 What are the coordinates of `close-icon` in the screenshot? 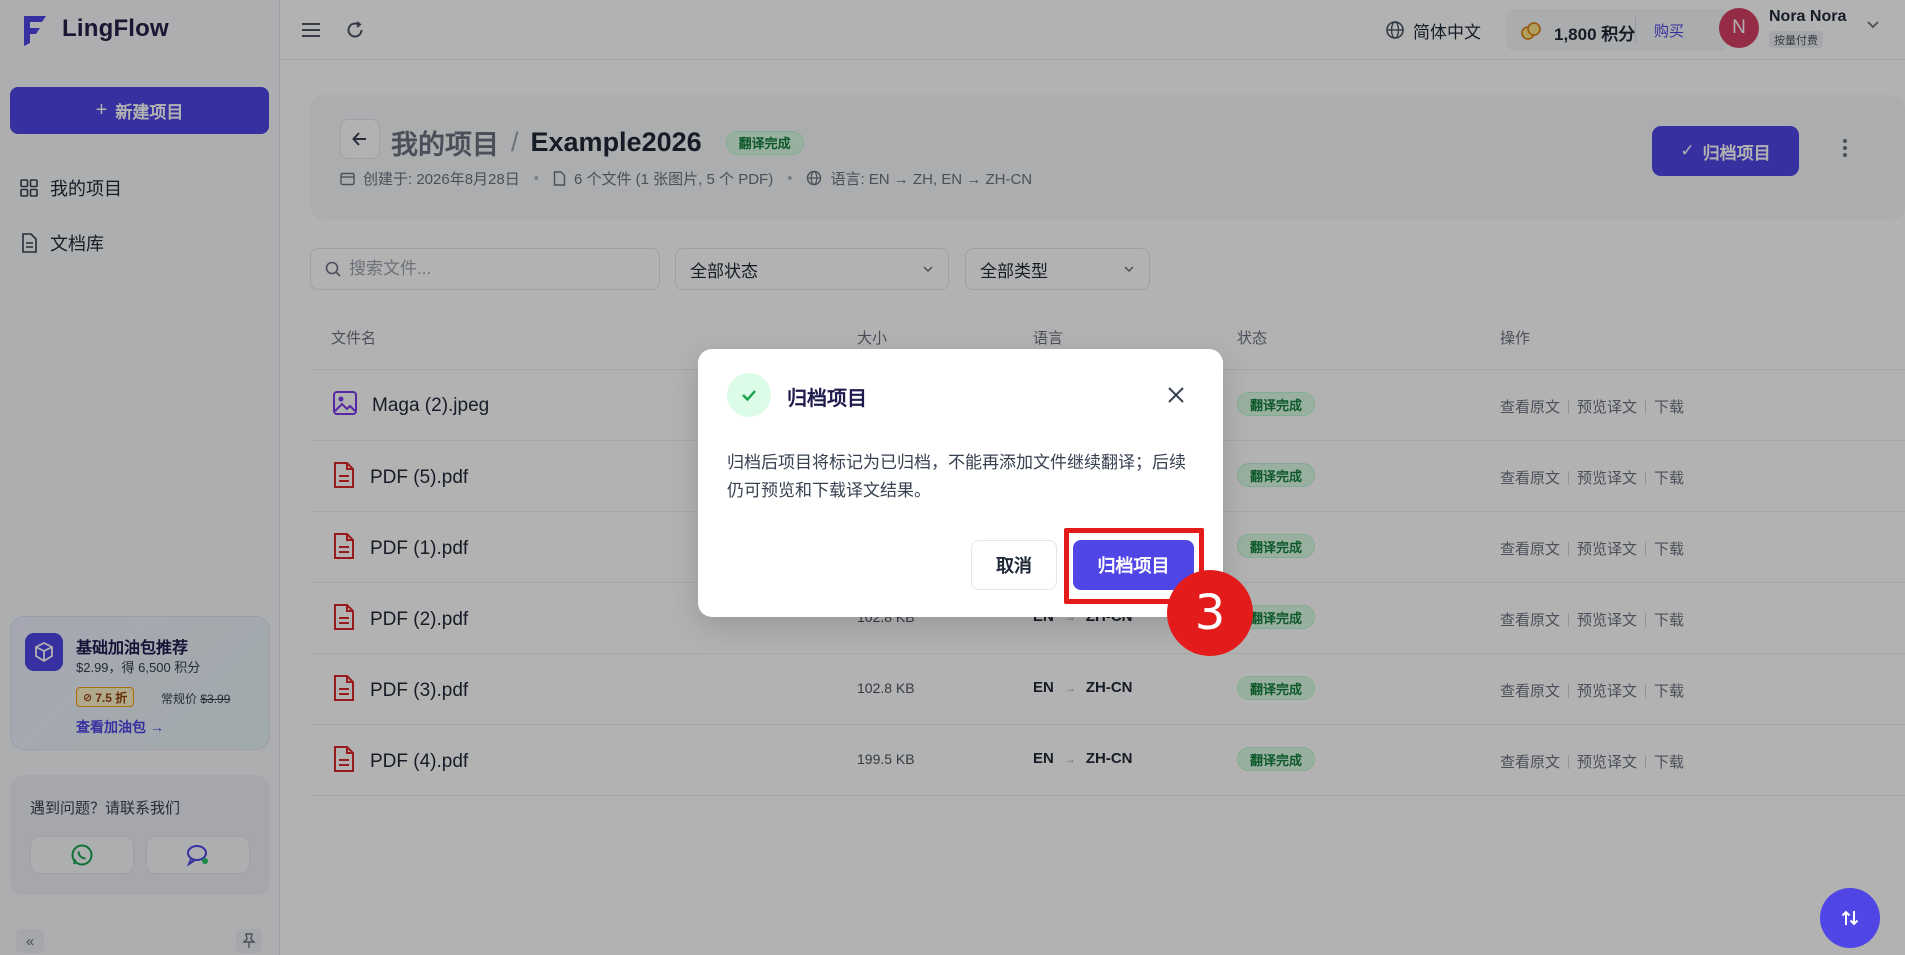 It's located at (1176, 395).